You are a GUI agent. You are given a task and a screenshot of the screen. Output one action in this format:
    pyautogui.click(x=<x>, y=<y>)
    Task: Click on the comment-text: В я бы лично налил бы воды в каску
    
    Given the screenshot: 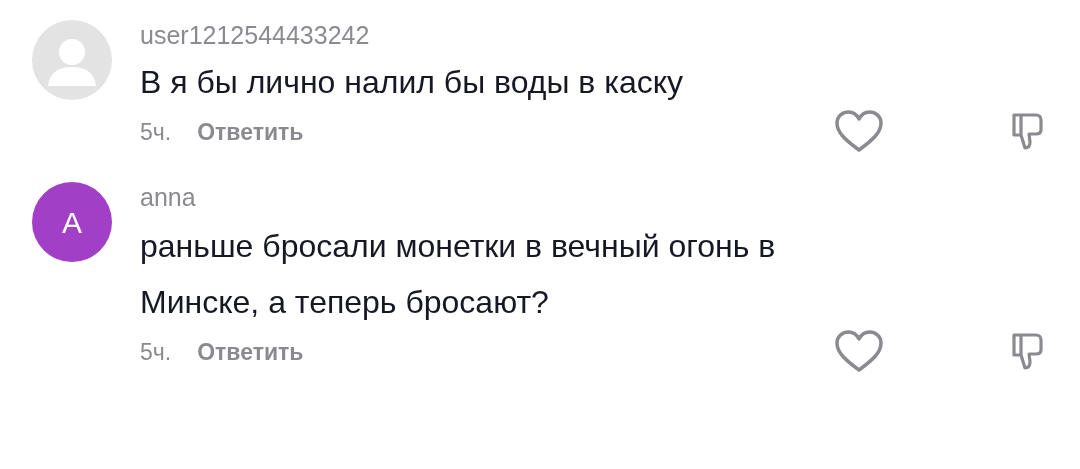 What is the action you would take?
    pyautogui.click(x=412, y=82)
    